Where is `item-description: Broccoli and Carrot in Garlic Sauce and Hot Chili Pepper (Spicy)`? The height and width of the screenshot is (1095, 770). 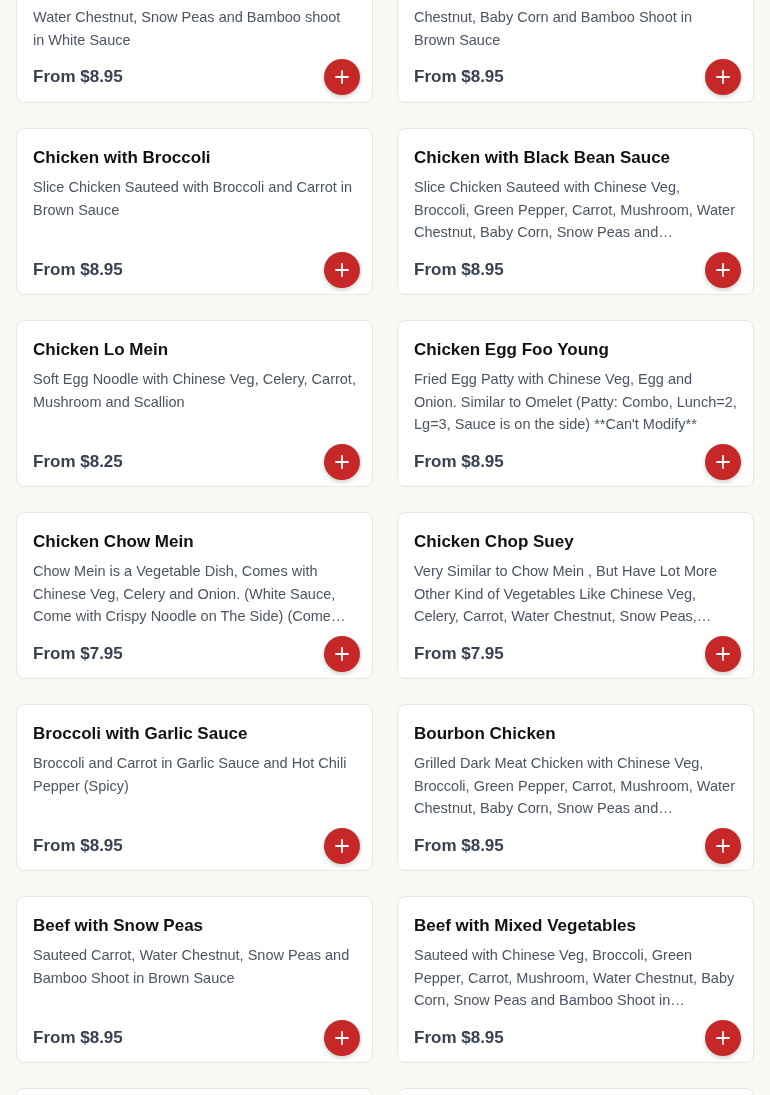
item-description: Broccoli and Carrot in Garlic Sauce and Hot Chili Pepper (Spicy) is located at coordinates (190, 775).